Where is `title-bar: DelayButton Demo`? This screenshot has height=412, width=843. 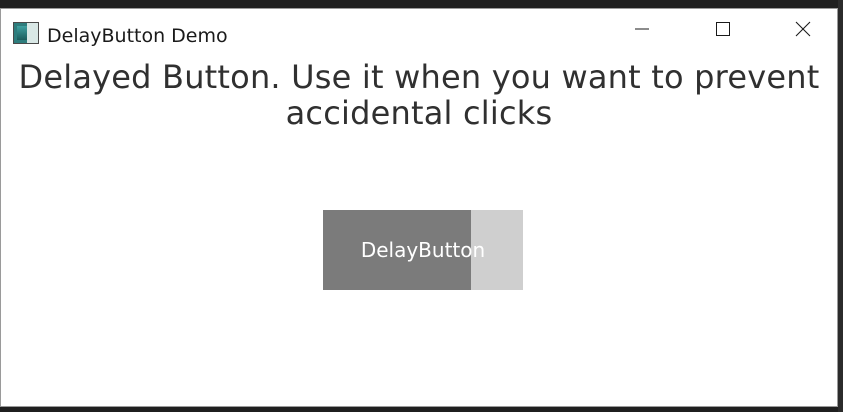 title-bar: DelayButton Demo is located at coordinates (419, 29).